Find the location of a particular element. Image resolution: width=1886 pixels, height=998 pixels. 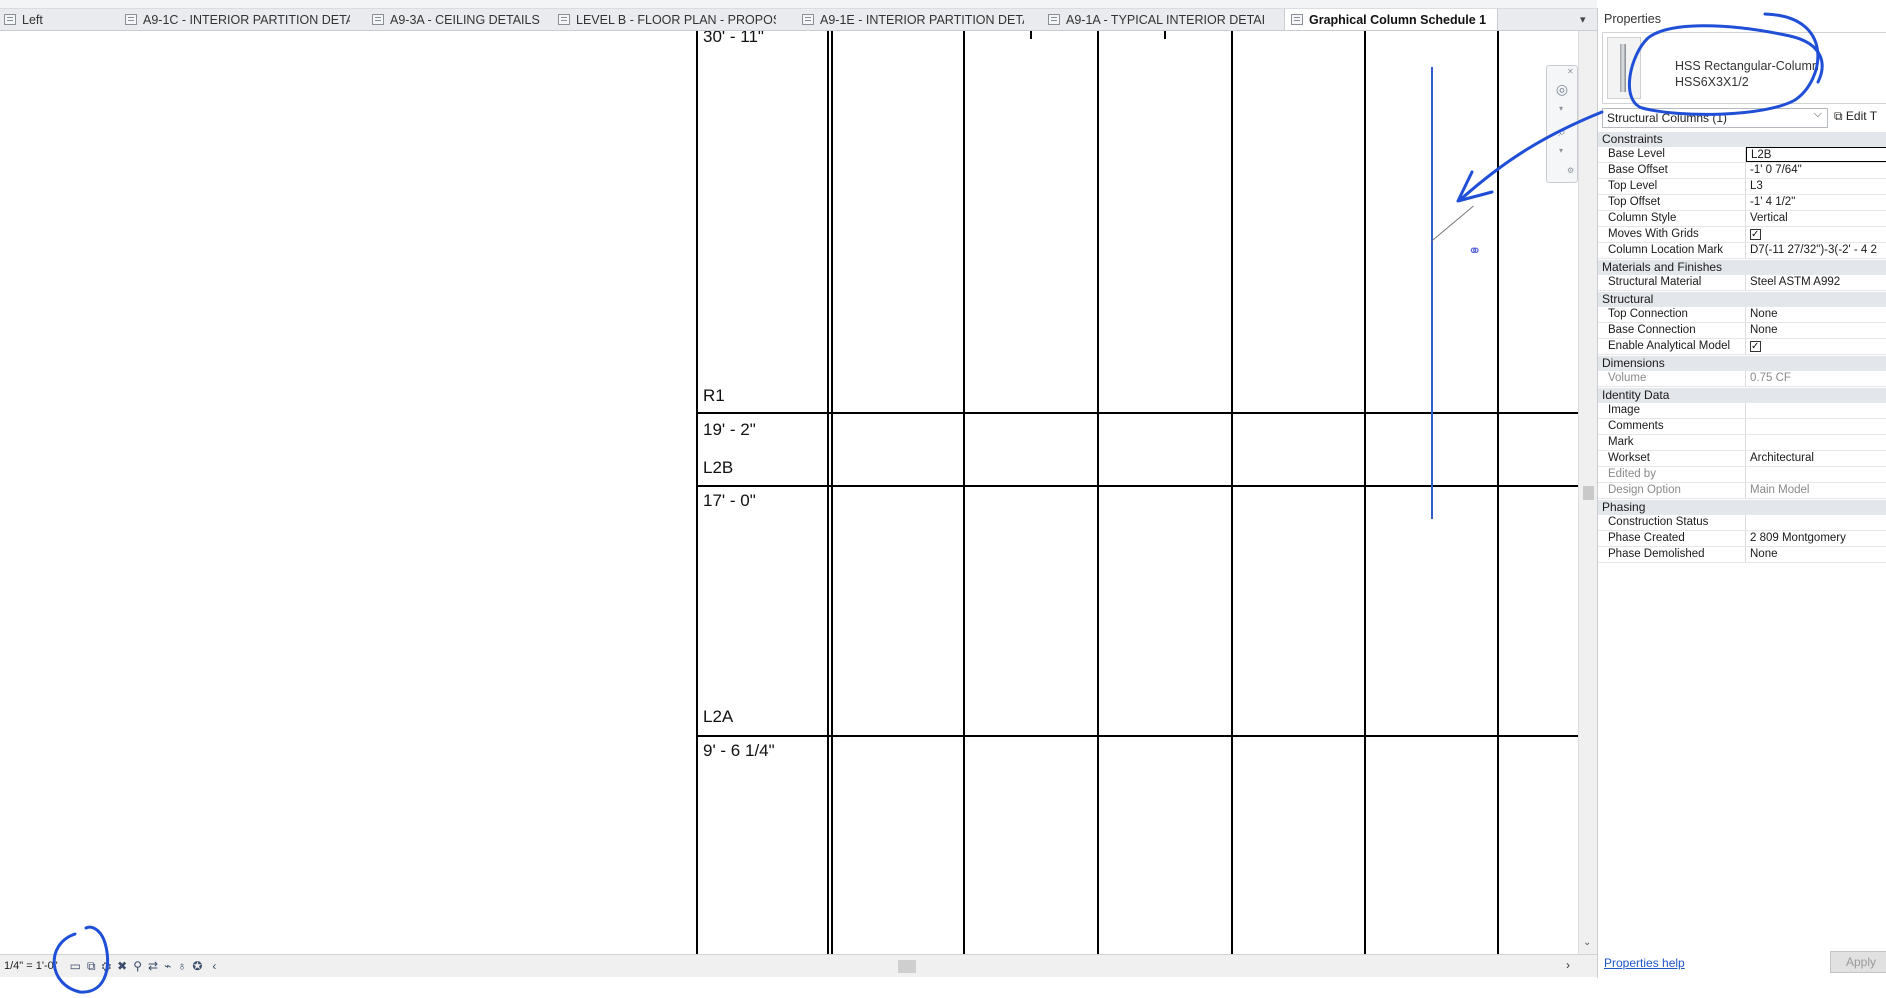

property-row: Comments is located at coordinates (1742, 427).